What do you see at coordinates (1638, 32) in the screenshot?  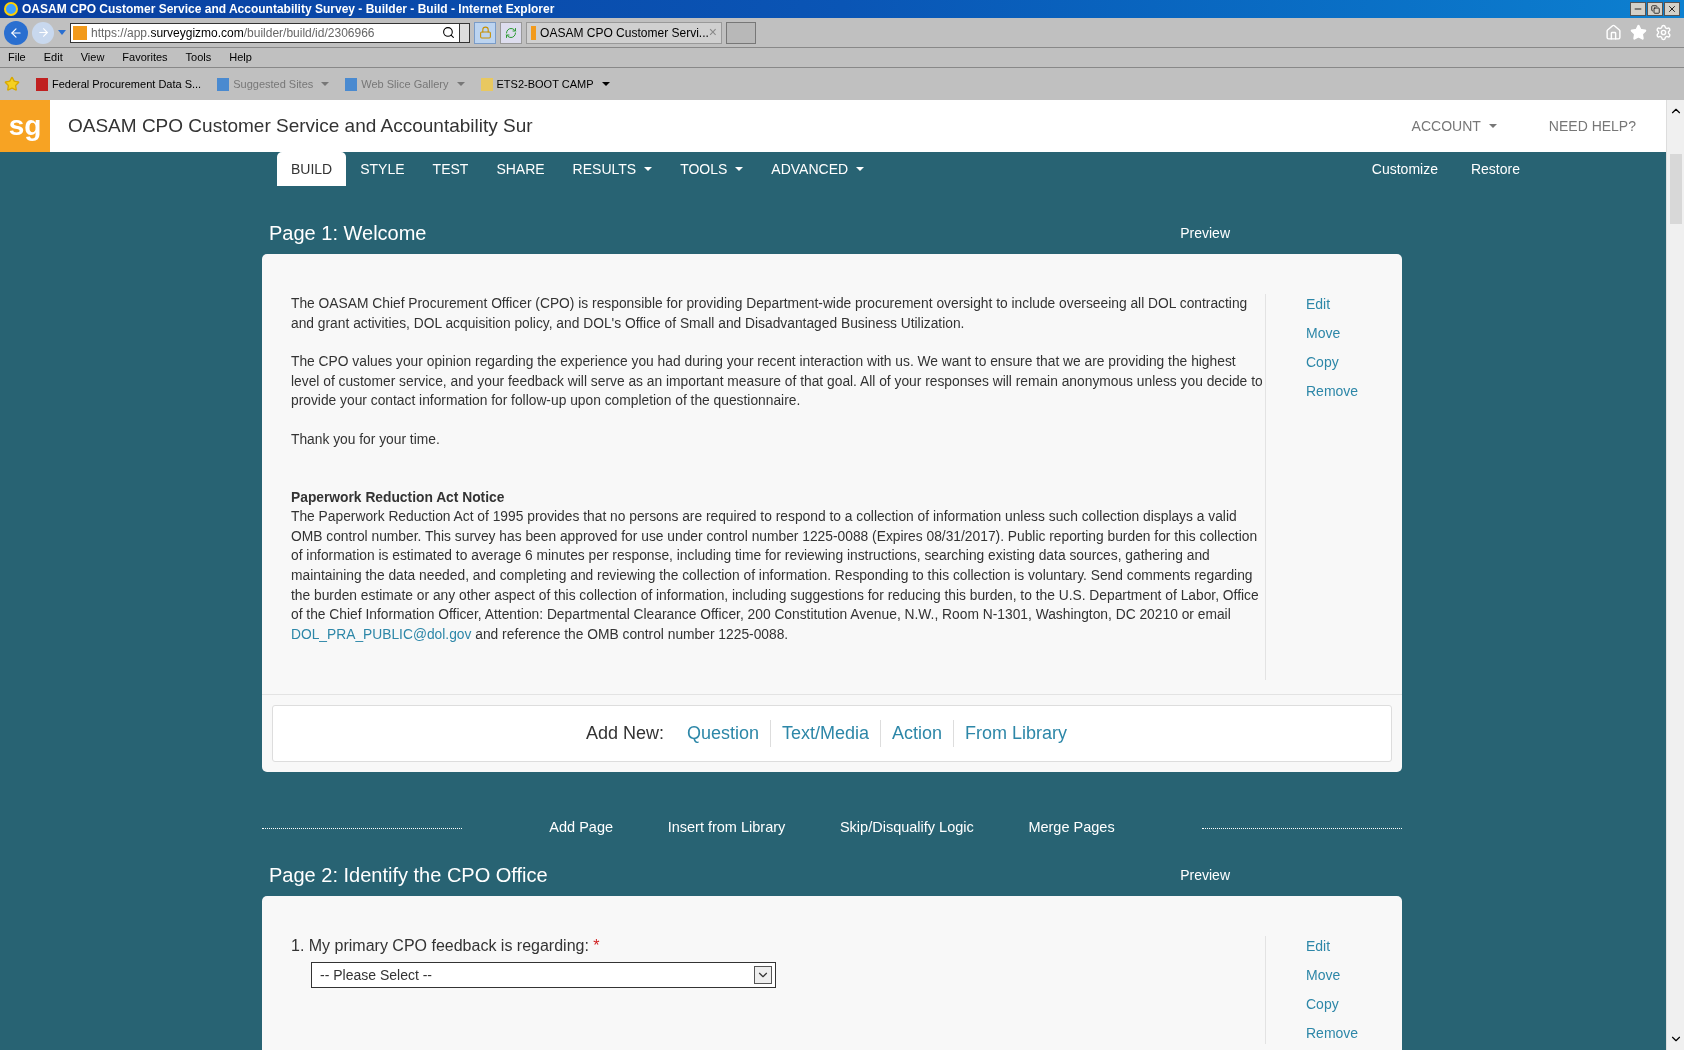 I see `favorites-icon` at bounding box center [1638, 32].